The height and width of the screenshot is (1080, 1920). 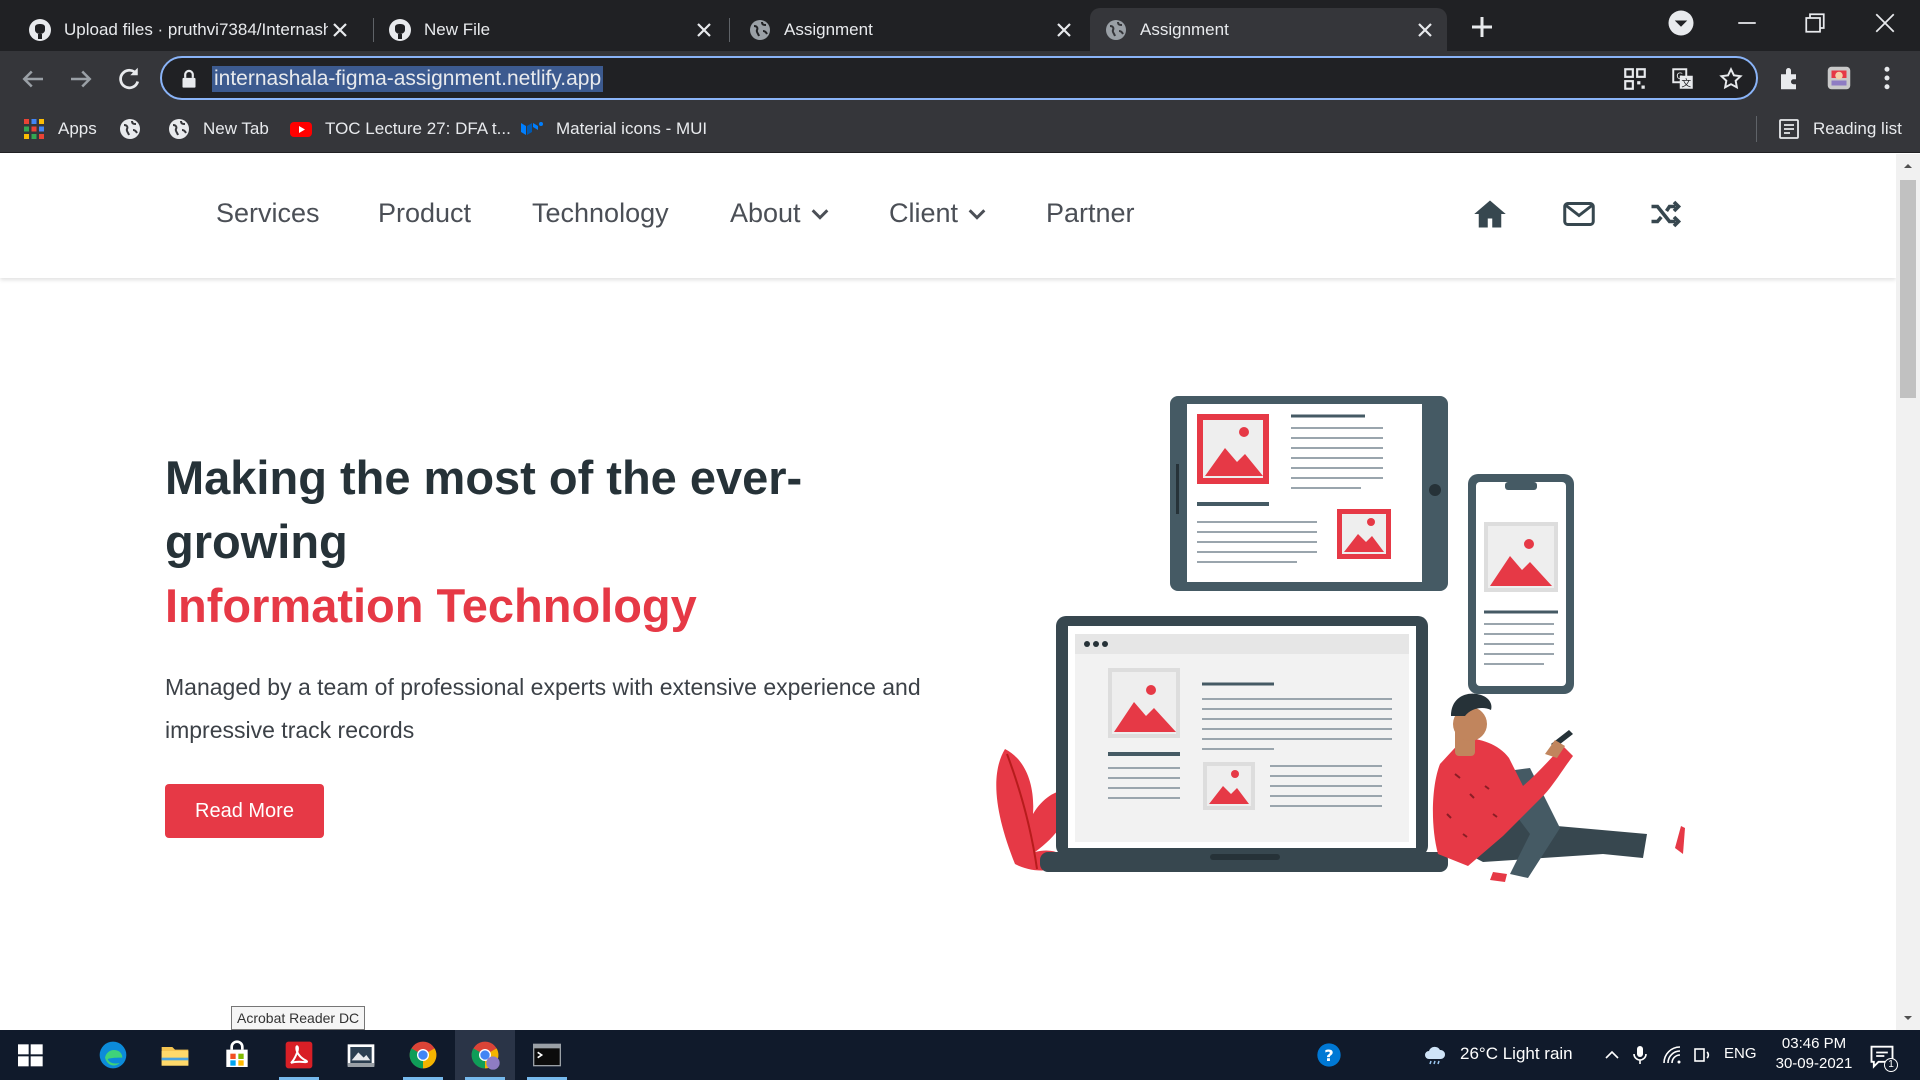 I want to click on scroll-down-arrow-icon, so click(x=1908, y=1018).